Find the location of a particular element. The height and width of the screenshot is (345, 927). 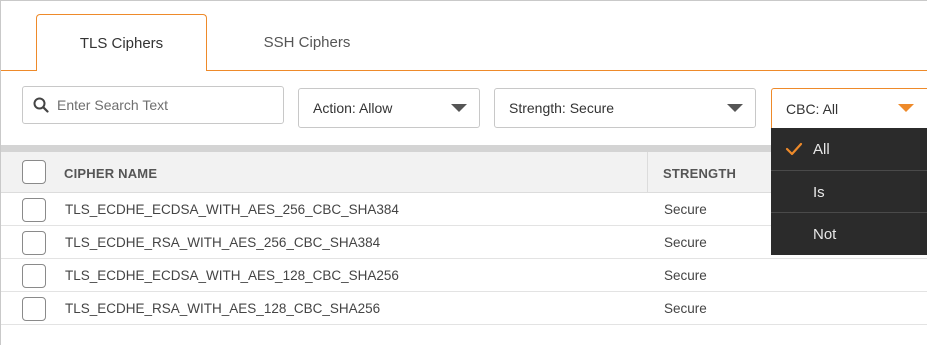

search-icon is located at coordinates (41, 105).